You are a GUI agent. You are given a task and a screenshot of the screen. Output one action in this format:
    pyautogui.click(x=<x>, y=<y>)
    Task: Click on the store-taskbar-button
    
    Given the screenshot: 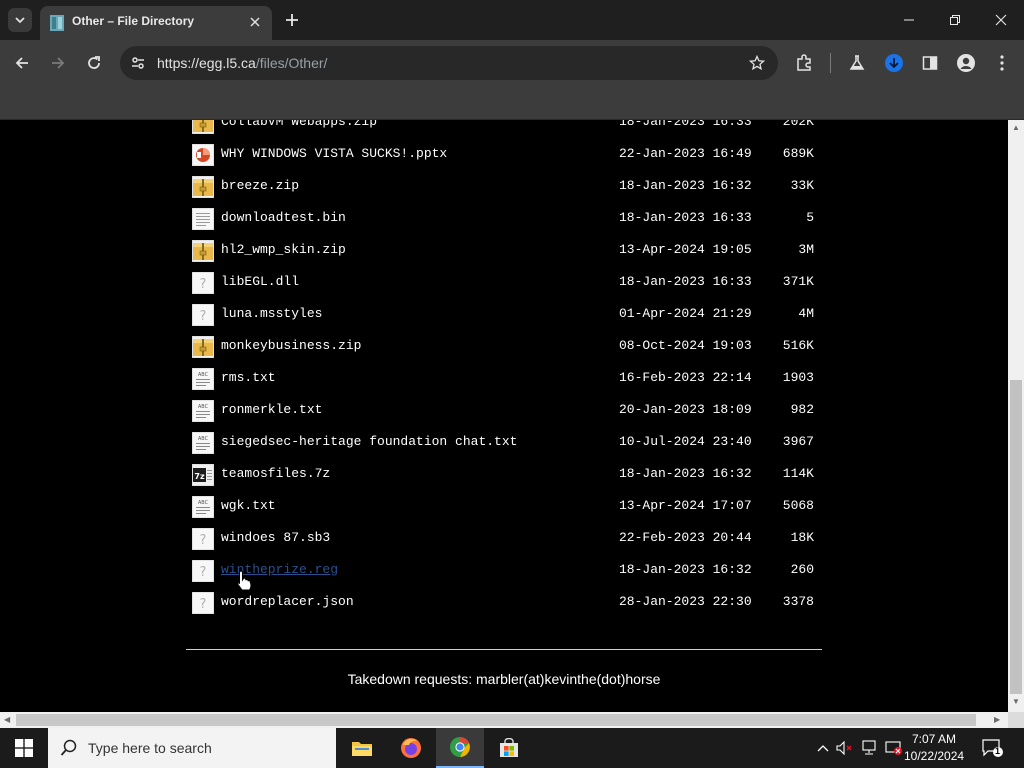 What is the action you would take?
    pyautogui.click(x=509, y=748)
    